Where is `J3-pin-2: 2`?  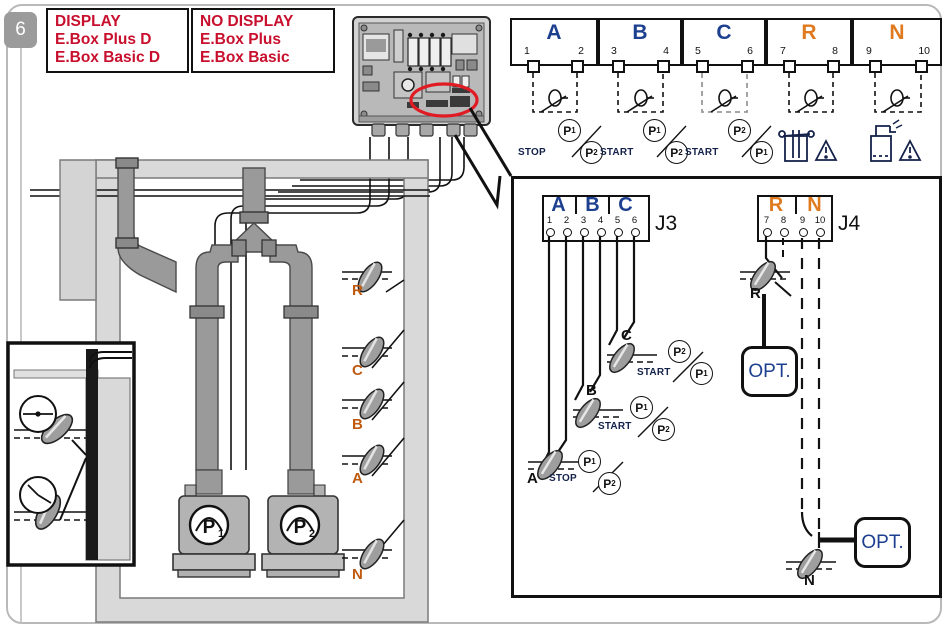
J3-pin-2: 2 is located at coordinates (566, 220).